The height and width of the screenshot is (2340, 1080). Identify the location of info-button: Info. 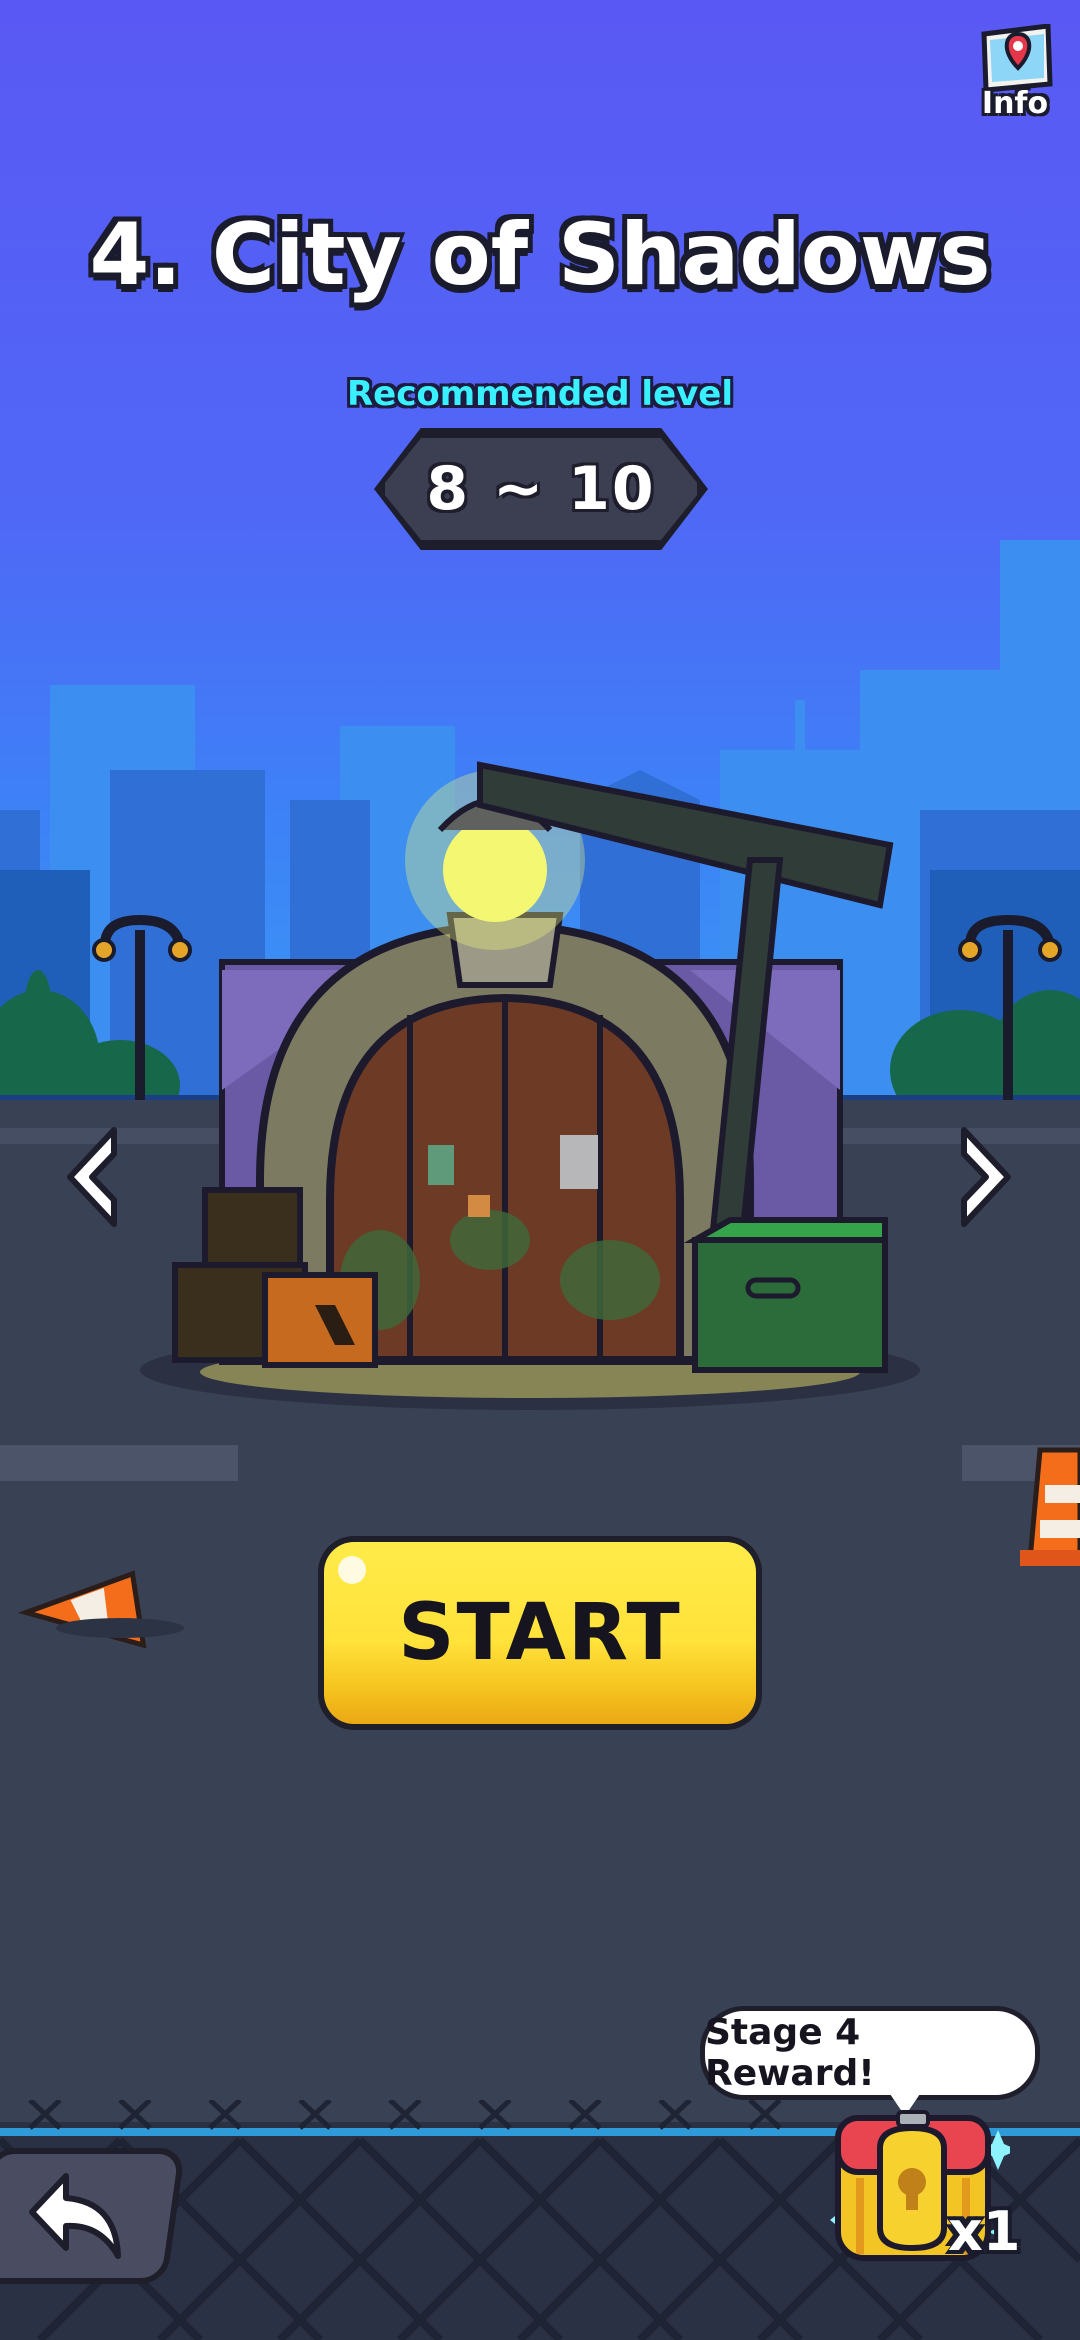
(1015, 74).